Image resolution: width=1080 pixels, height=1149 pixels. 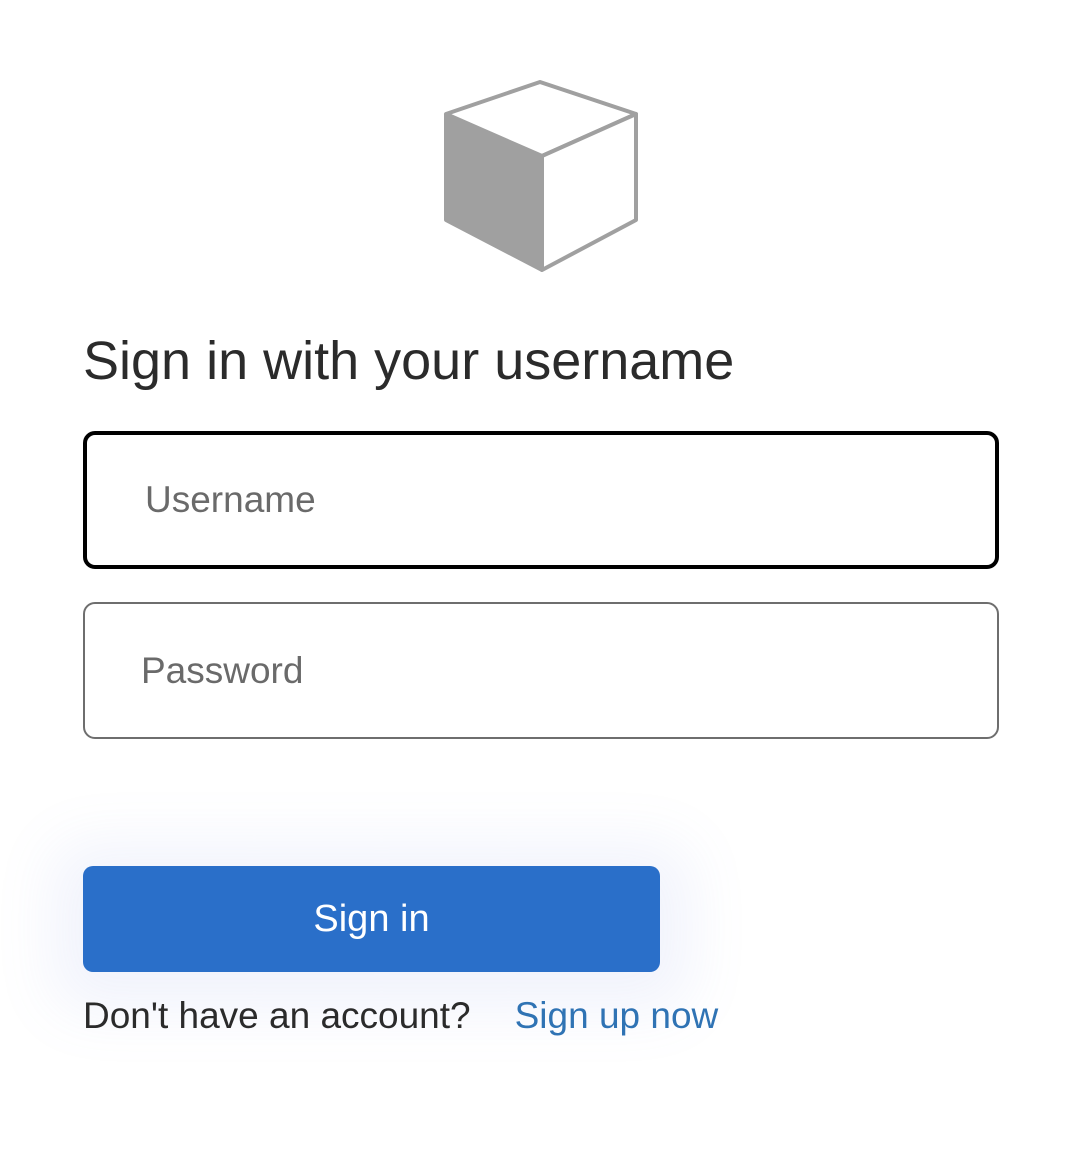 I want to click on page-title: Sign in with your username, so click(x=409, y=361).